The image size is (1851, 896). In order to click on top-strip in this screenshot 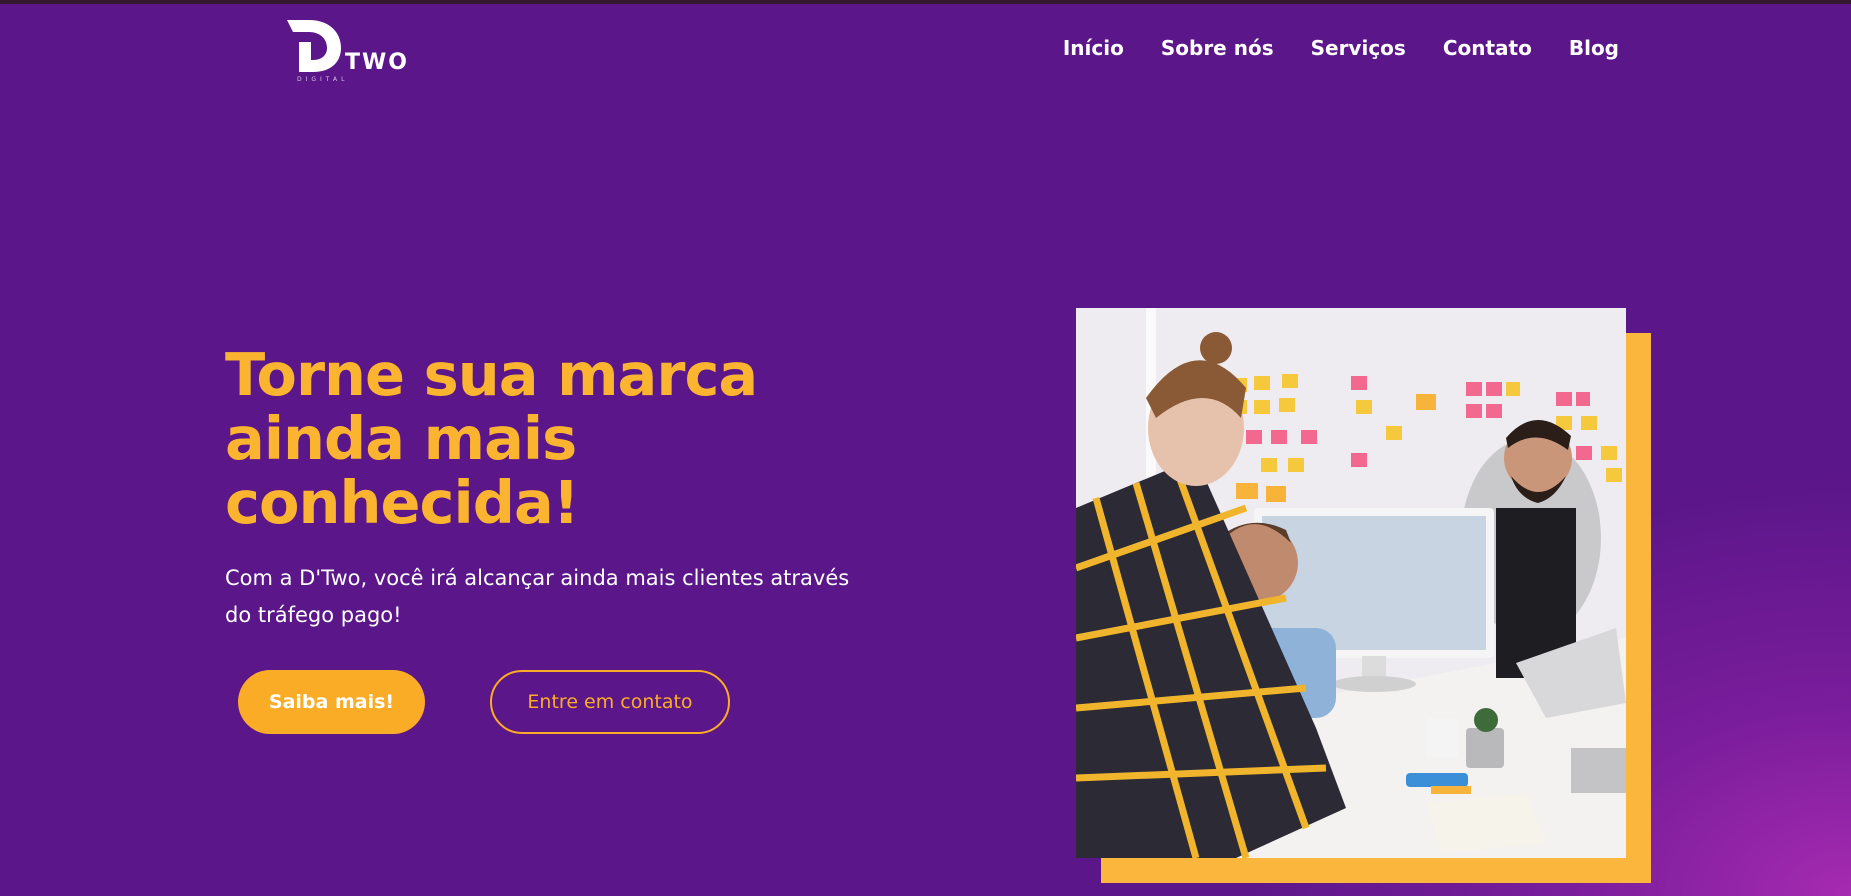, I will do `click(925, 2)`.